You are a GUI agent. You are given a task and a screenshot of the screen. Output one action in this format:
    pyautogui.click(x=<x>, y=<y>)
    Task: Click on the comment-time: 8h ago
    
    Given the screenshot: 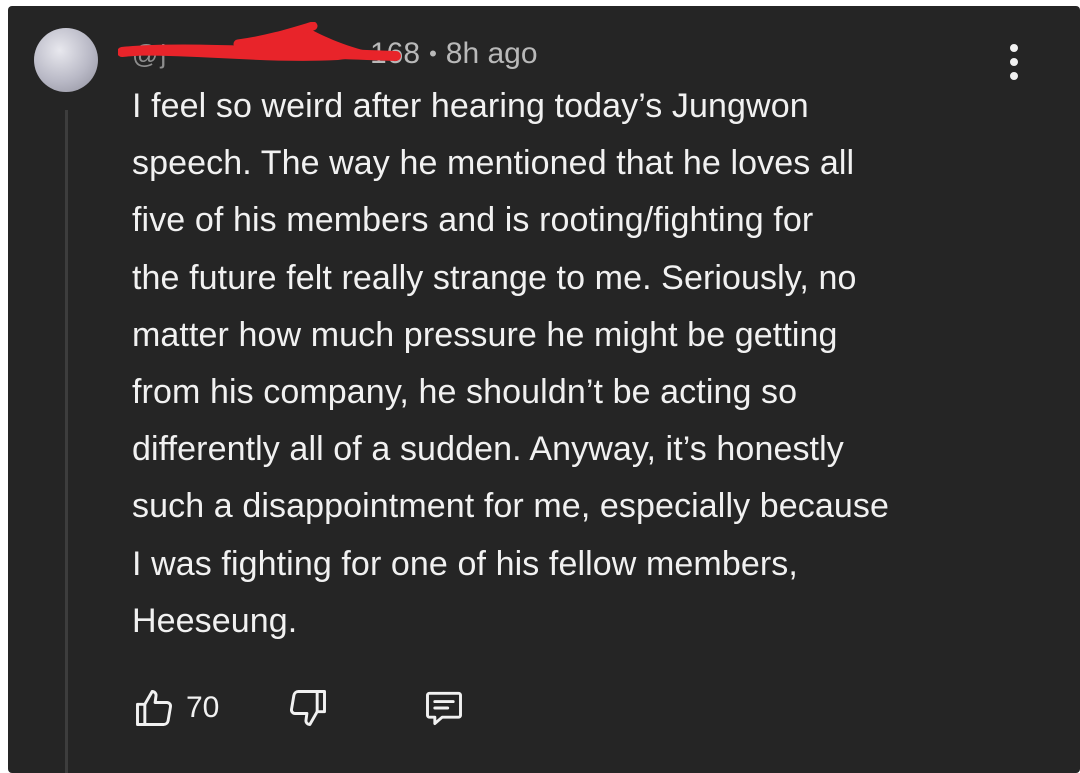 What is the action you would take?
    pyautogui.click(x=491, y=53)
    